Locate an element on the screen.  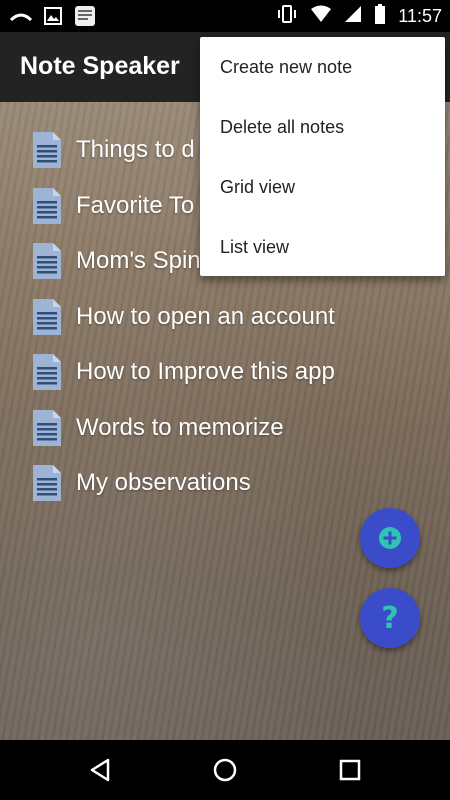
add-circle-icon is located at coordinates (390, 538).